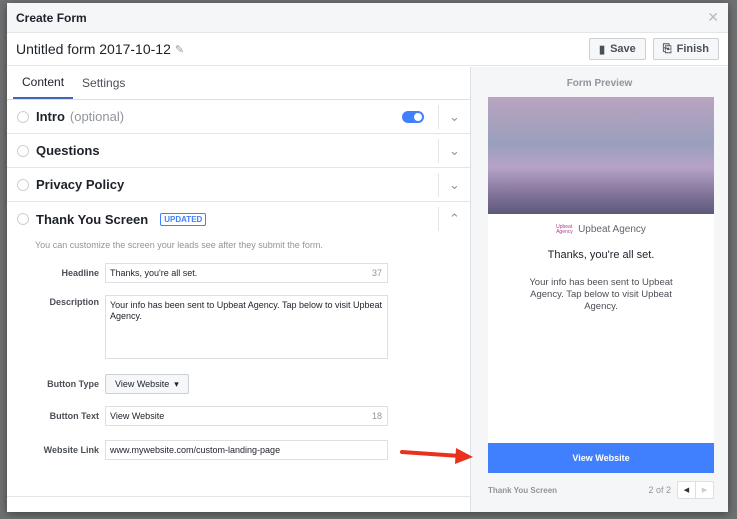 The image size is (737, 519). Describe the element at coordinates (246, 416) in the screenshot. I see `button-text-input: View Website 18` at that location.